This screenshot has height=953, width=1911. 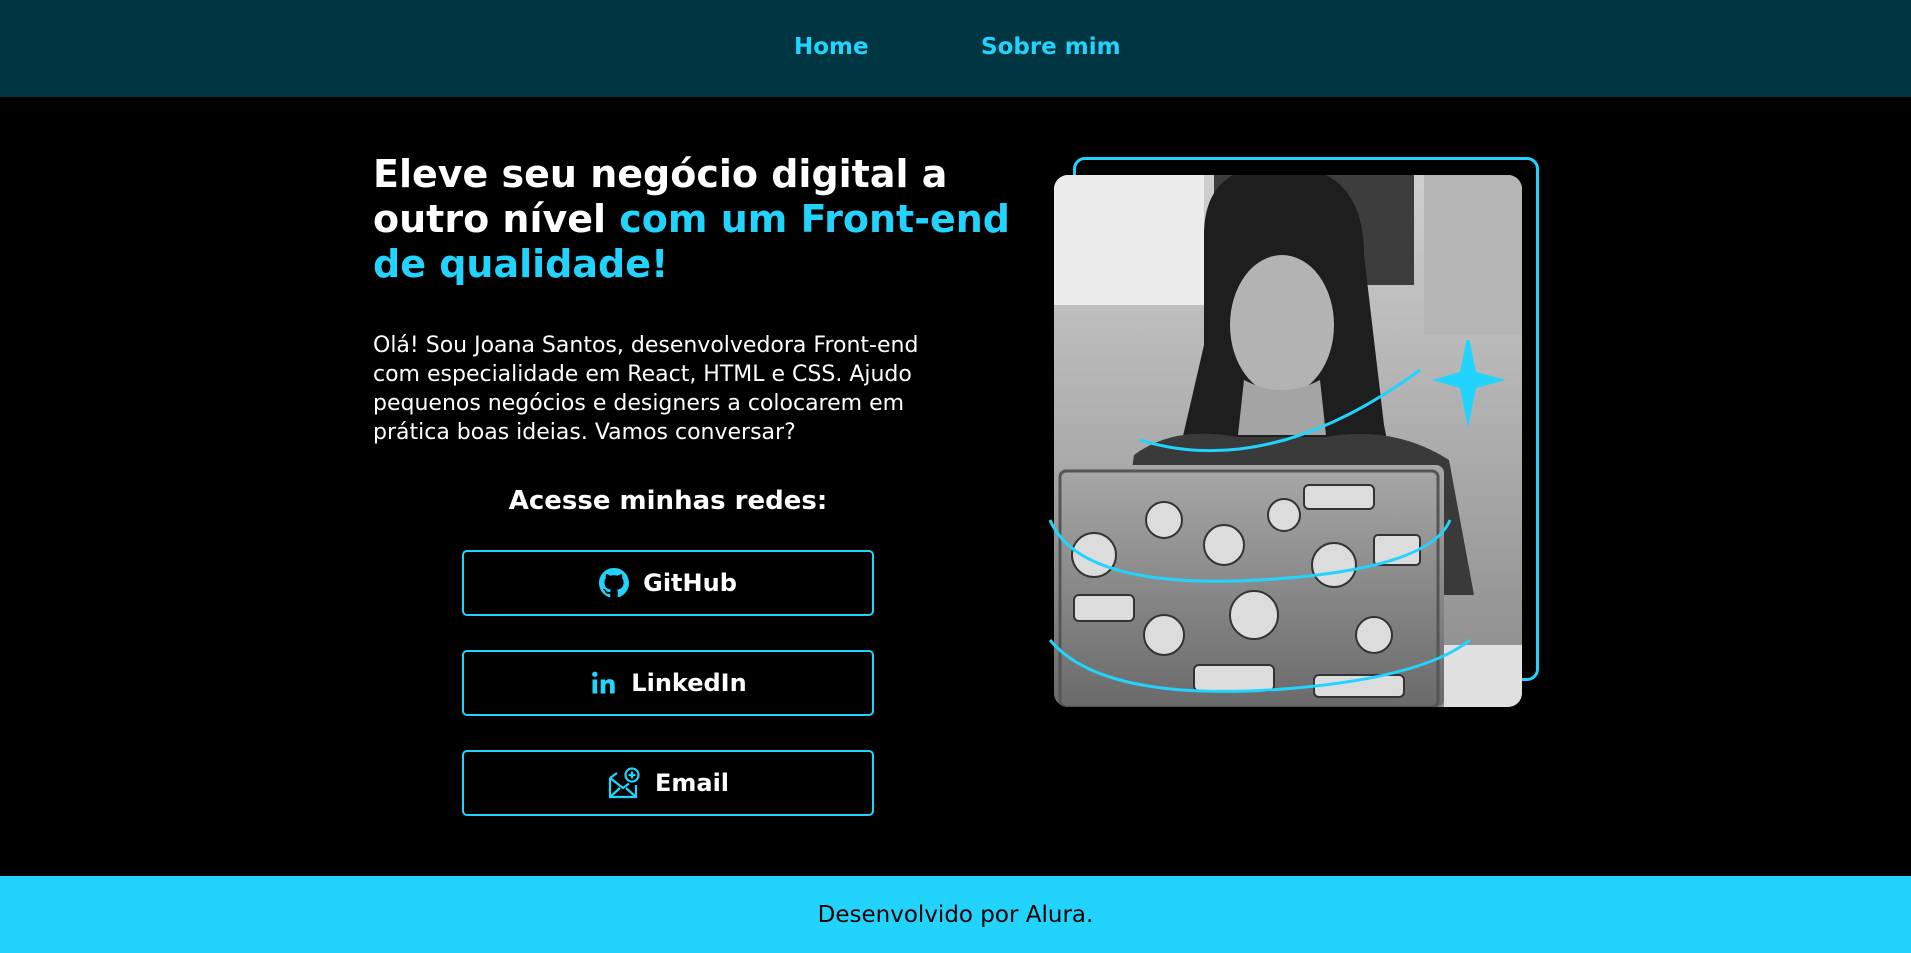 What do you see at coordinates (955, 48) in the screenshot?
I see `top-navigation: Home Sobre mim` at bounding box center [955, 48].